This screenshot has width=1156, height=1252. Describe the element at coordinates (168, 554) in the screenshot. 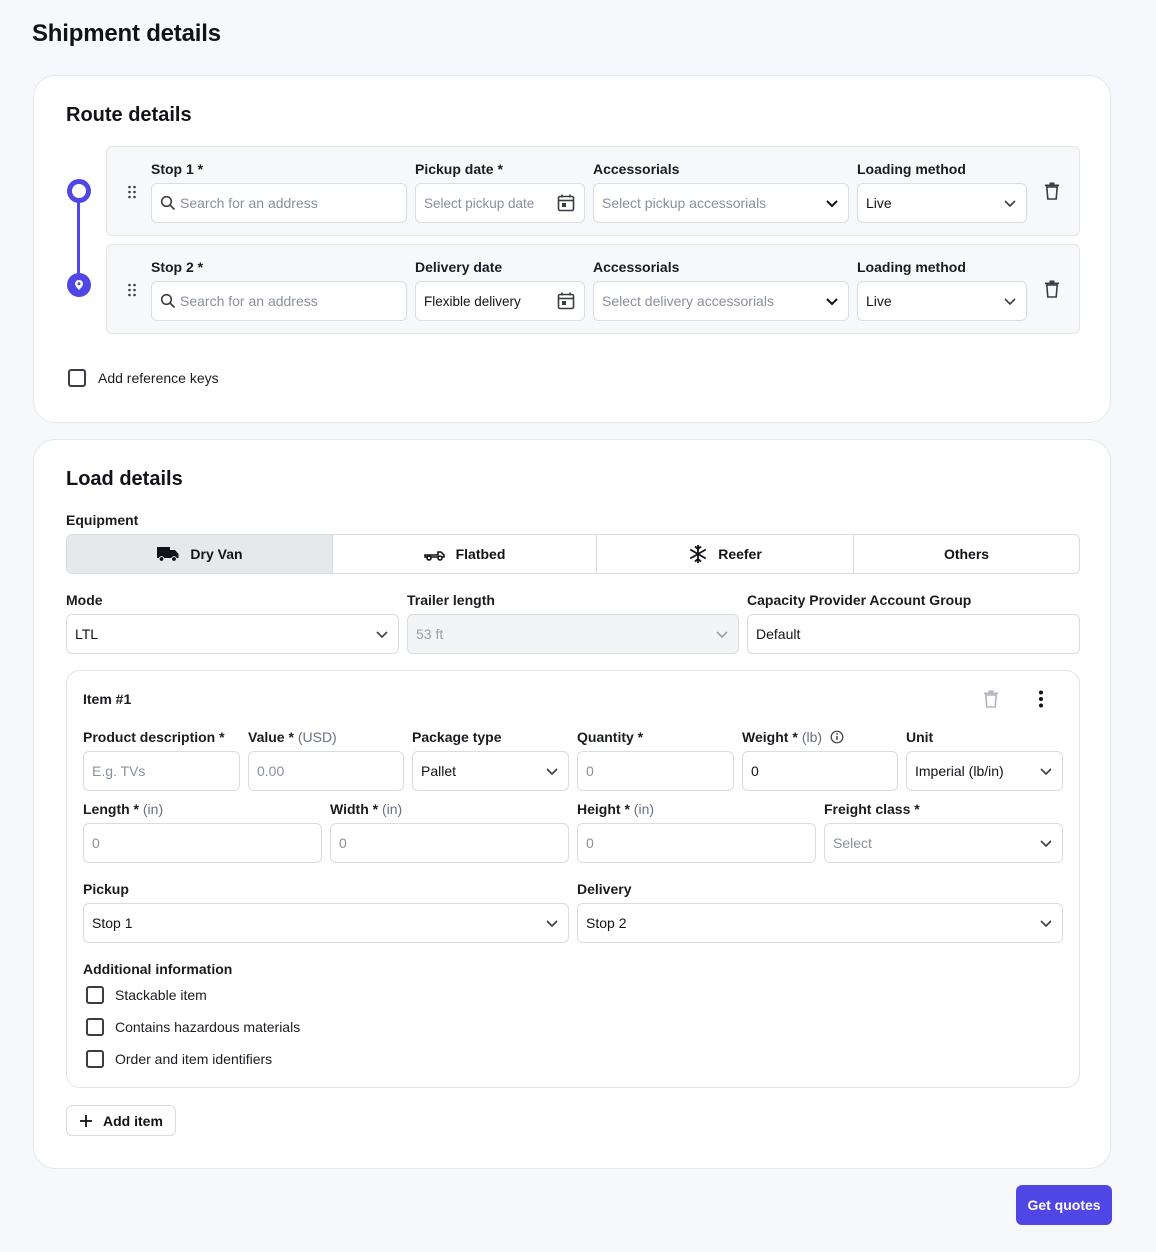

I see `truck-icon` at that location.